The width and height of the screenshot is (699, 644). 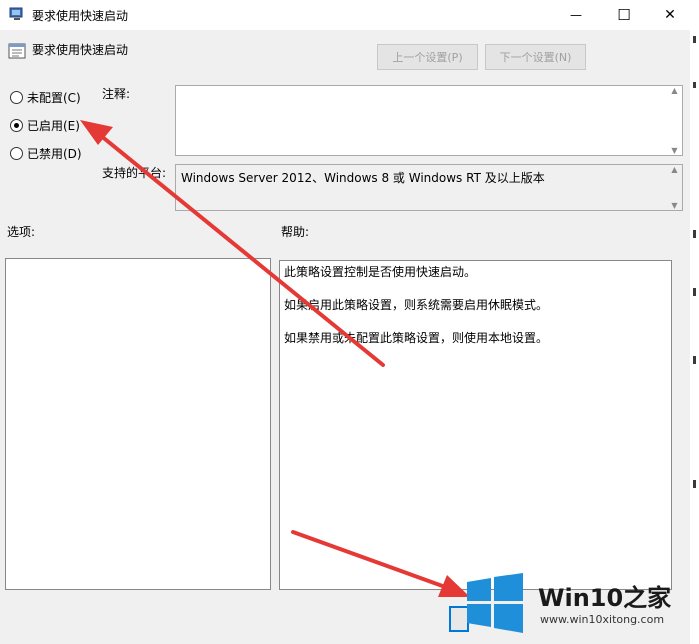 What do you see at coordinates (16, 125) in the screenshot?
I see `radio-checked-icon` at bounding box center [16, 125].